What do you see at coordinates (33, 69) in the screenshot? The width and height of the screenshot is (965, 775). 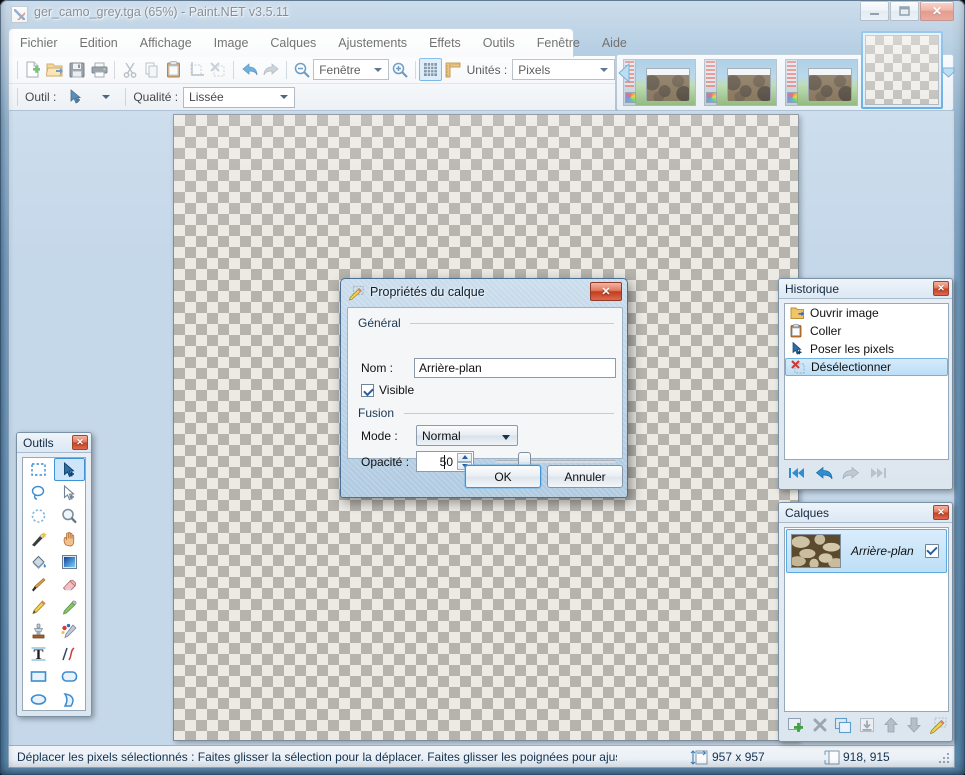 I see `new-icon` at bounding box center [33, 69].